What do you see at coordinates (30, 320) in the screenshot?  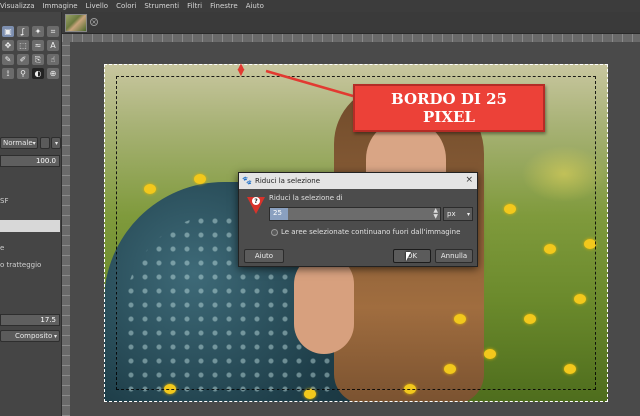 I see `size-field: 17.5` at bounding box center [30, 320].